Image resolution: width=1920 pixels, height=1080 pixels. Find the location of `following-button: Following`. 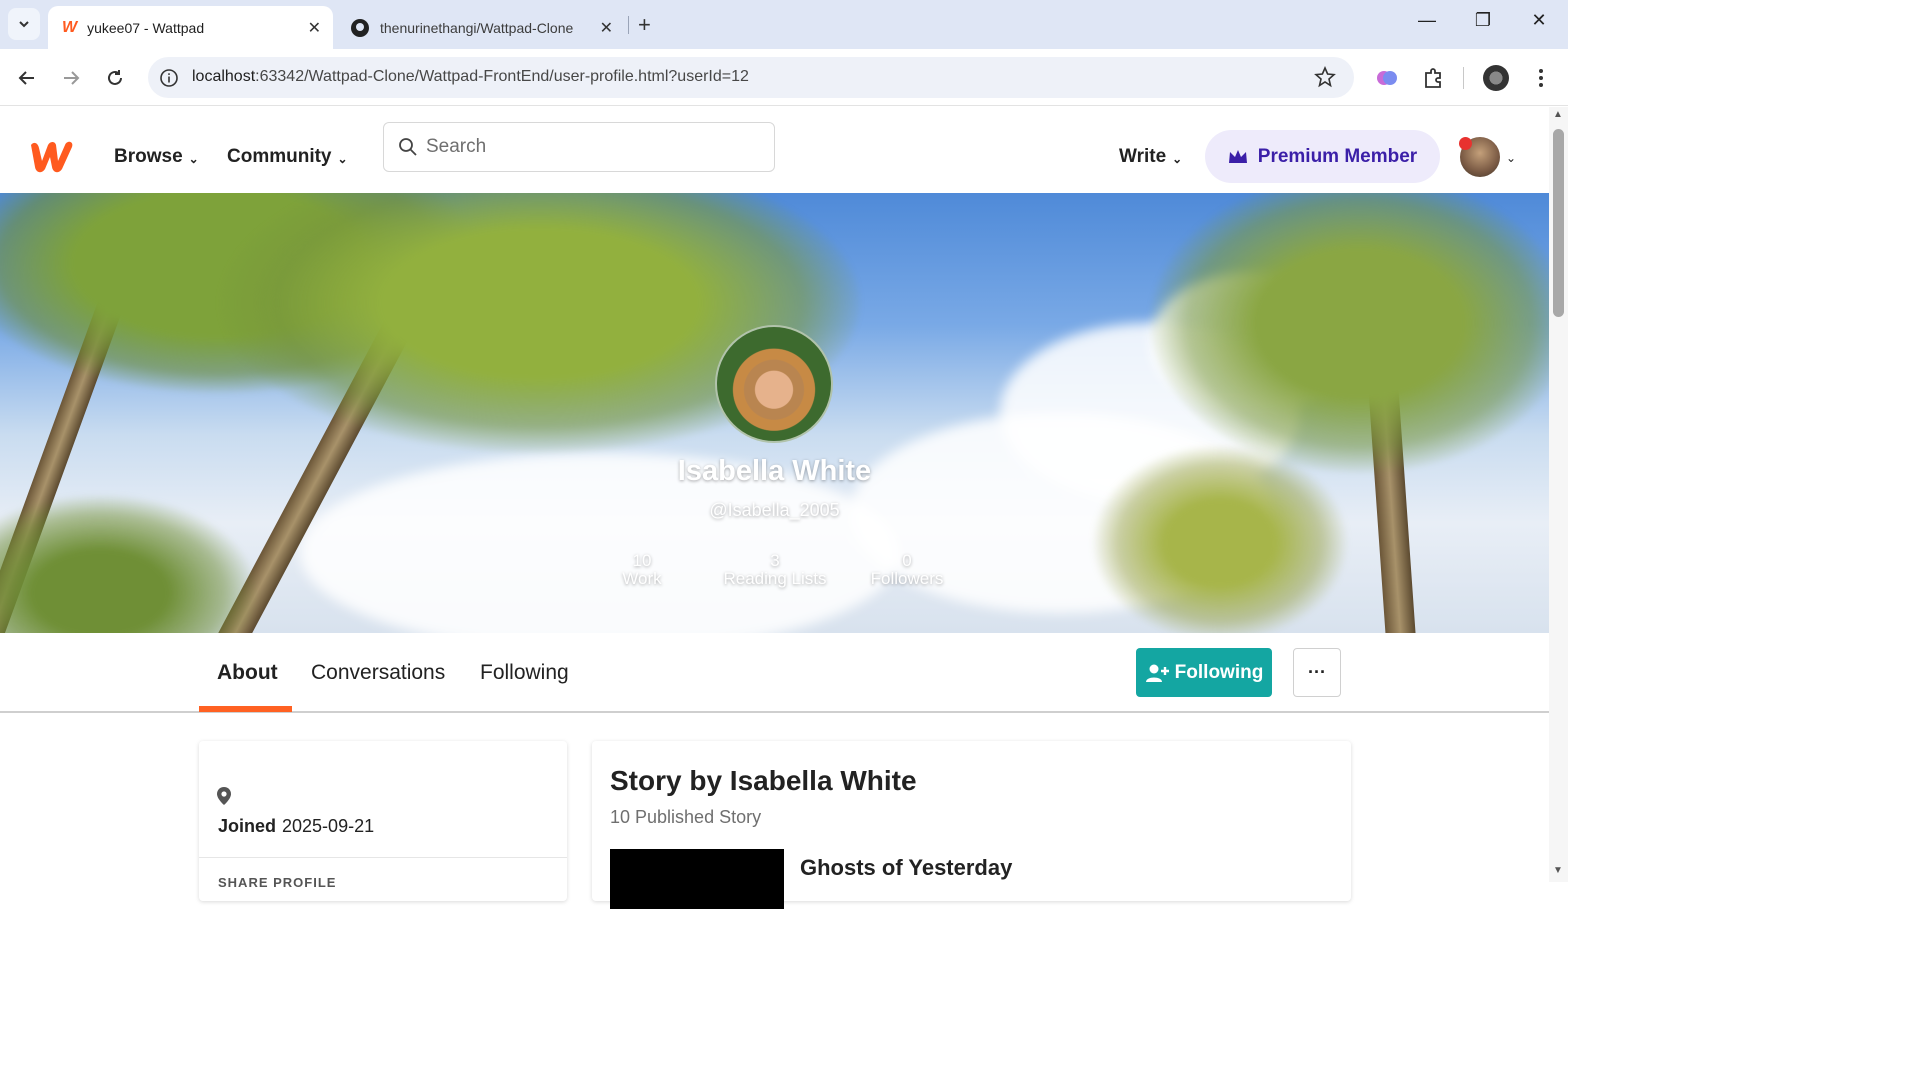

following-button: Following is located at coordinates (1204, 672).